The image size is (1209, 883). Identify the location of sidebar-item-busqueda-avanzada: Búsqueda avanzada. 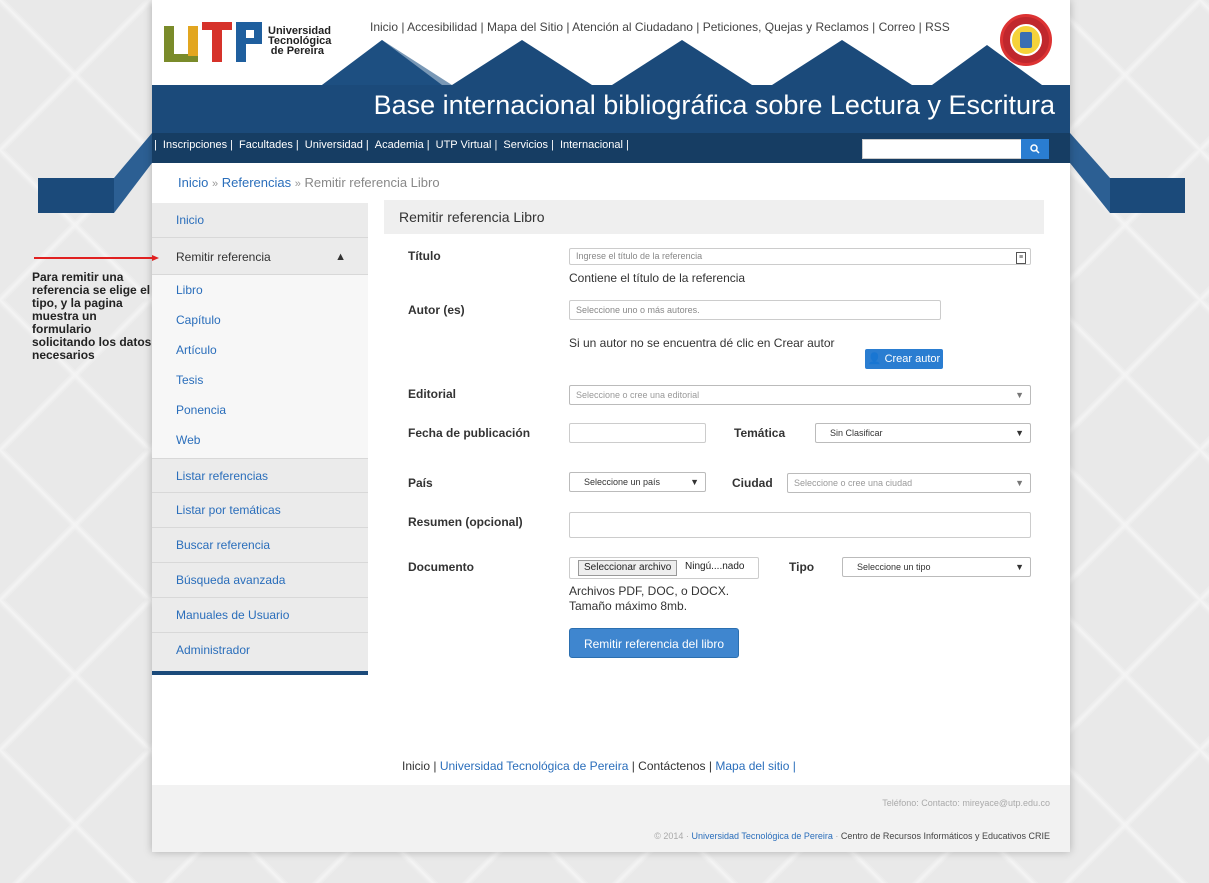
(260, 580).